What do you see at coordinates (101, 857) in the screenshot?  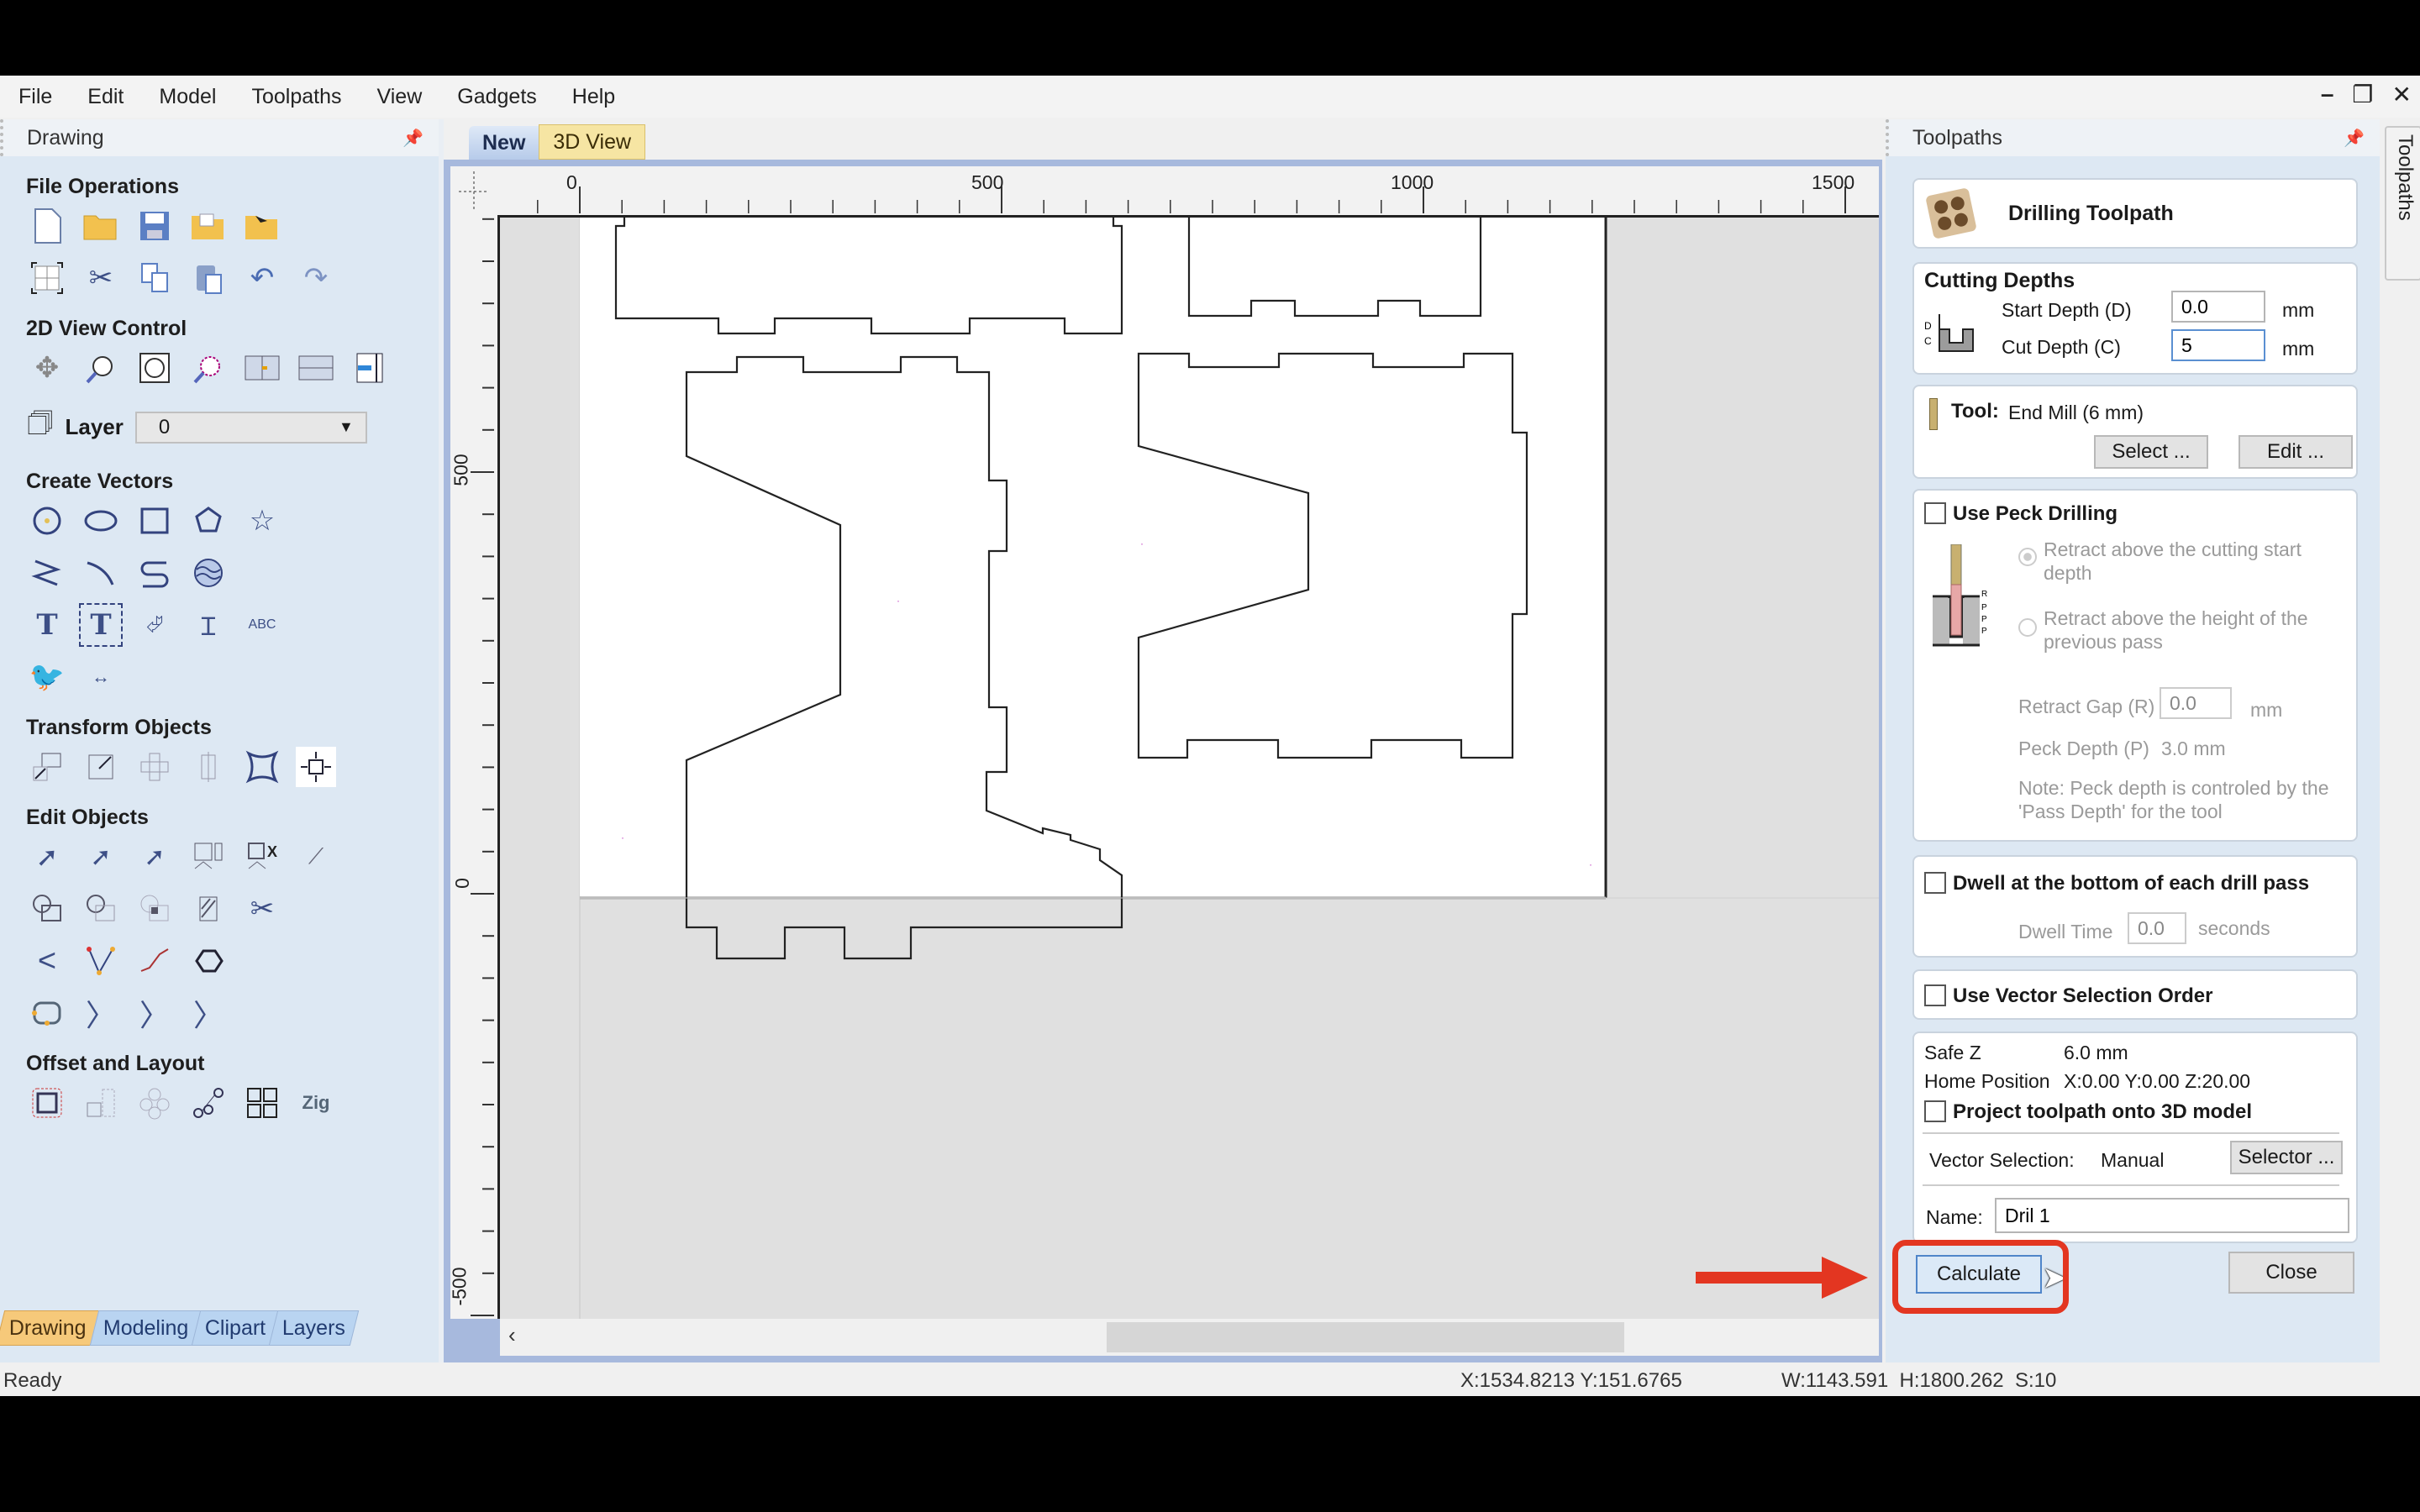 I see `node-edit-icon: ➚` at bounding box center [101, 857].